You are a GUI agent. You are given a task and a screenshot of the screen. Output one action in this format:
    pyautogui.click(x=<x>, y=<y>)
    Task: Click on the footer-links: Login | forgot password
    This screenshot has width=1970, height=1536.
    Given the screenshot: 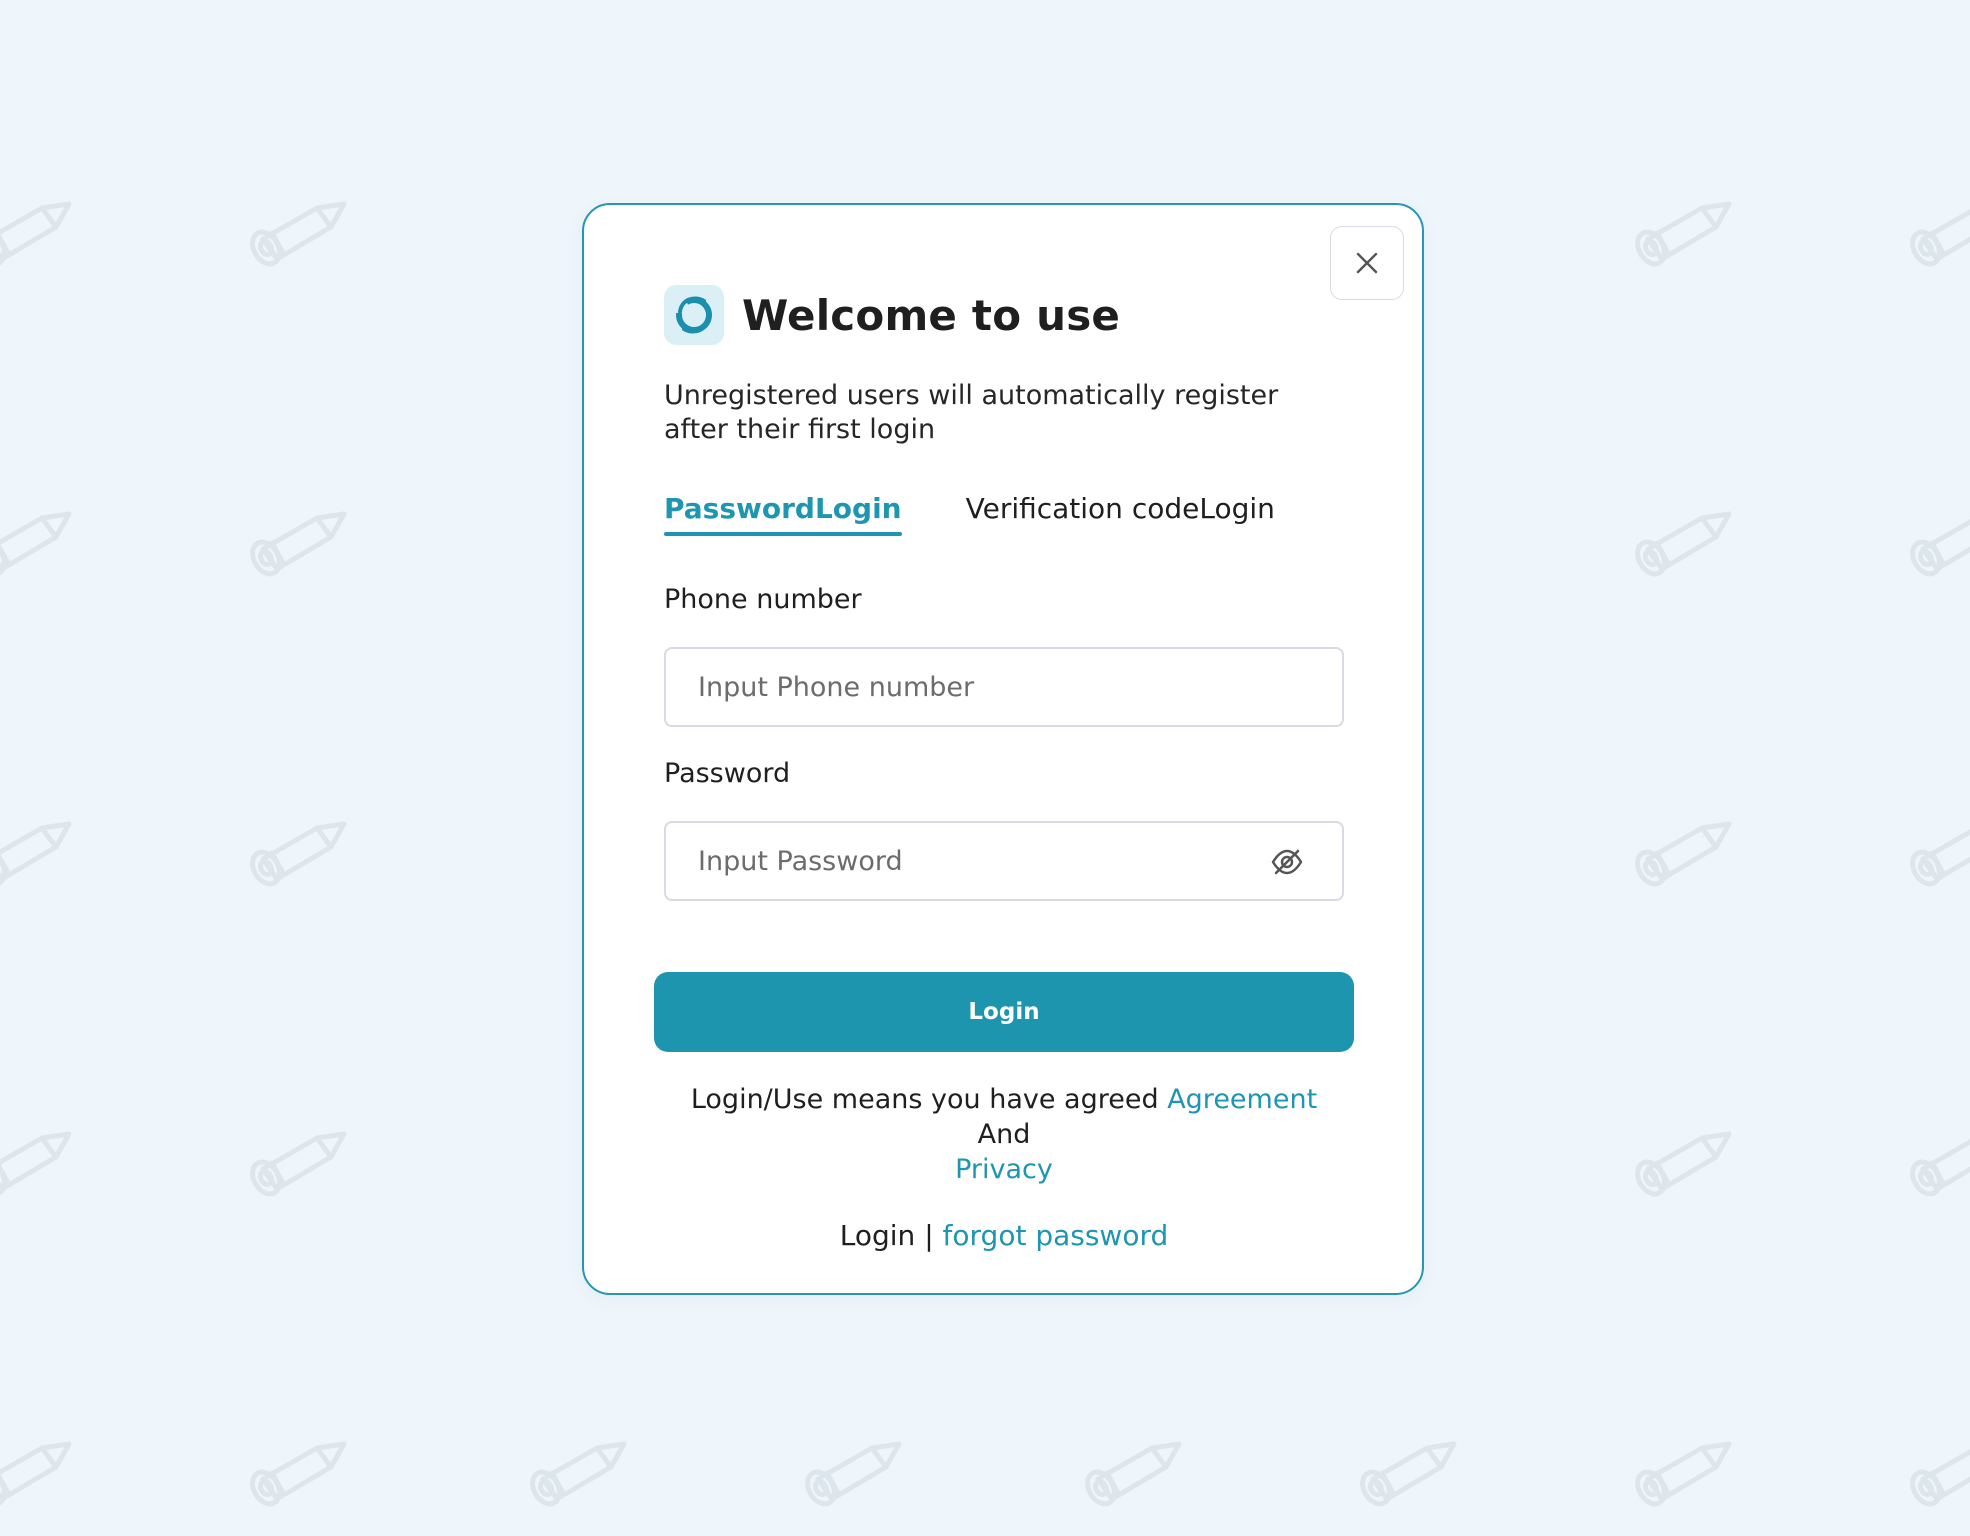 What is the action you would take?
    pyautogui.click(x=1004, y=1235)
    